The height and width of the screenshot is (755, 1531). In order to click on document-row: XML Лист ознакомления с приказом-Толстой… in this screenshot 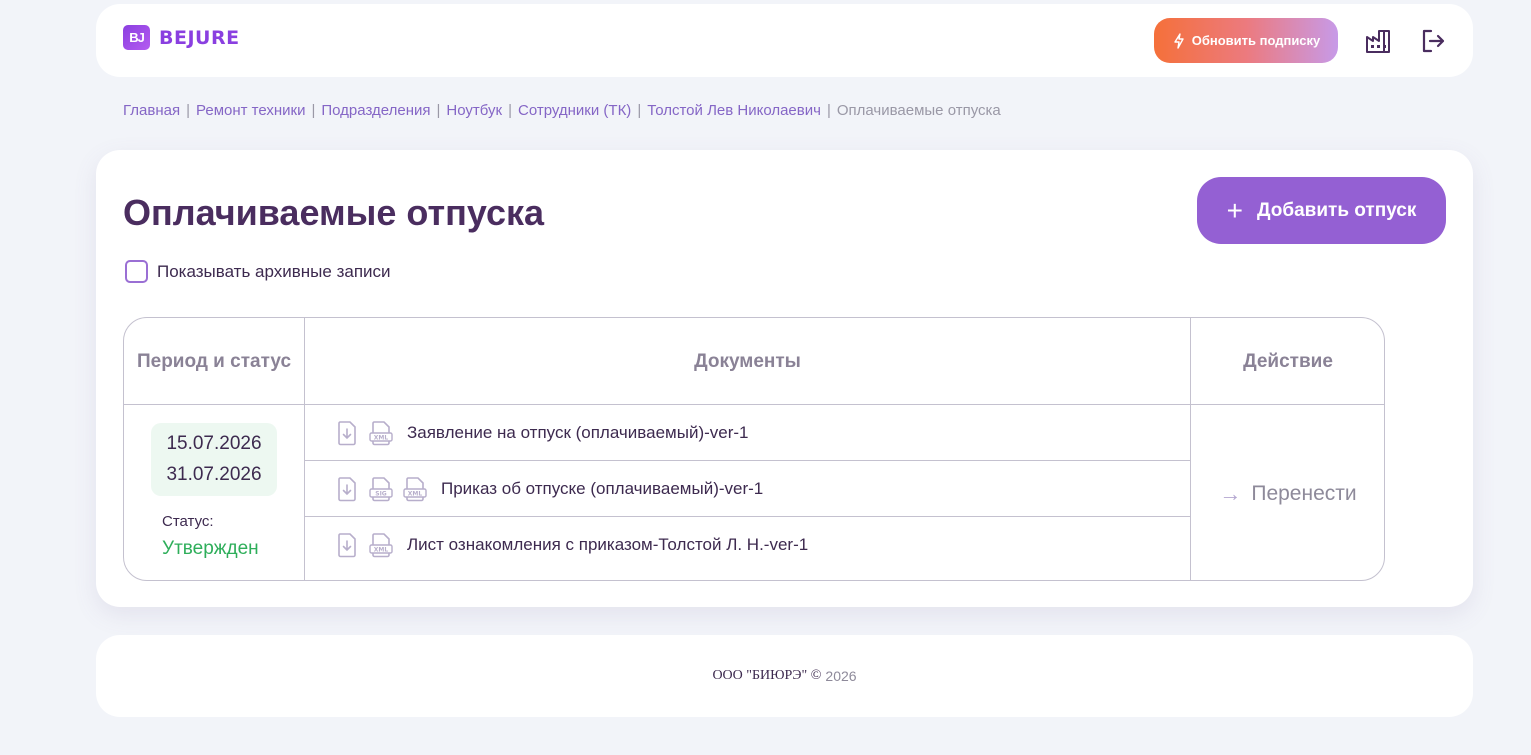, I will do `click(747, 545)`.